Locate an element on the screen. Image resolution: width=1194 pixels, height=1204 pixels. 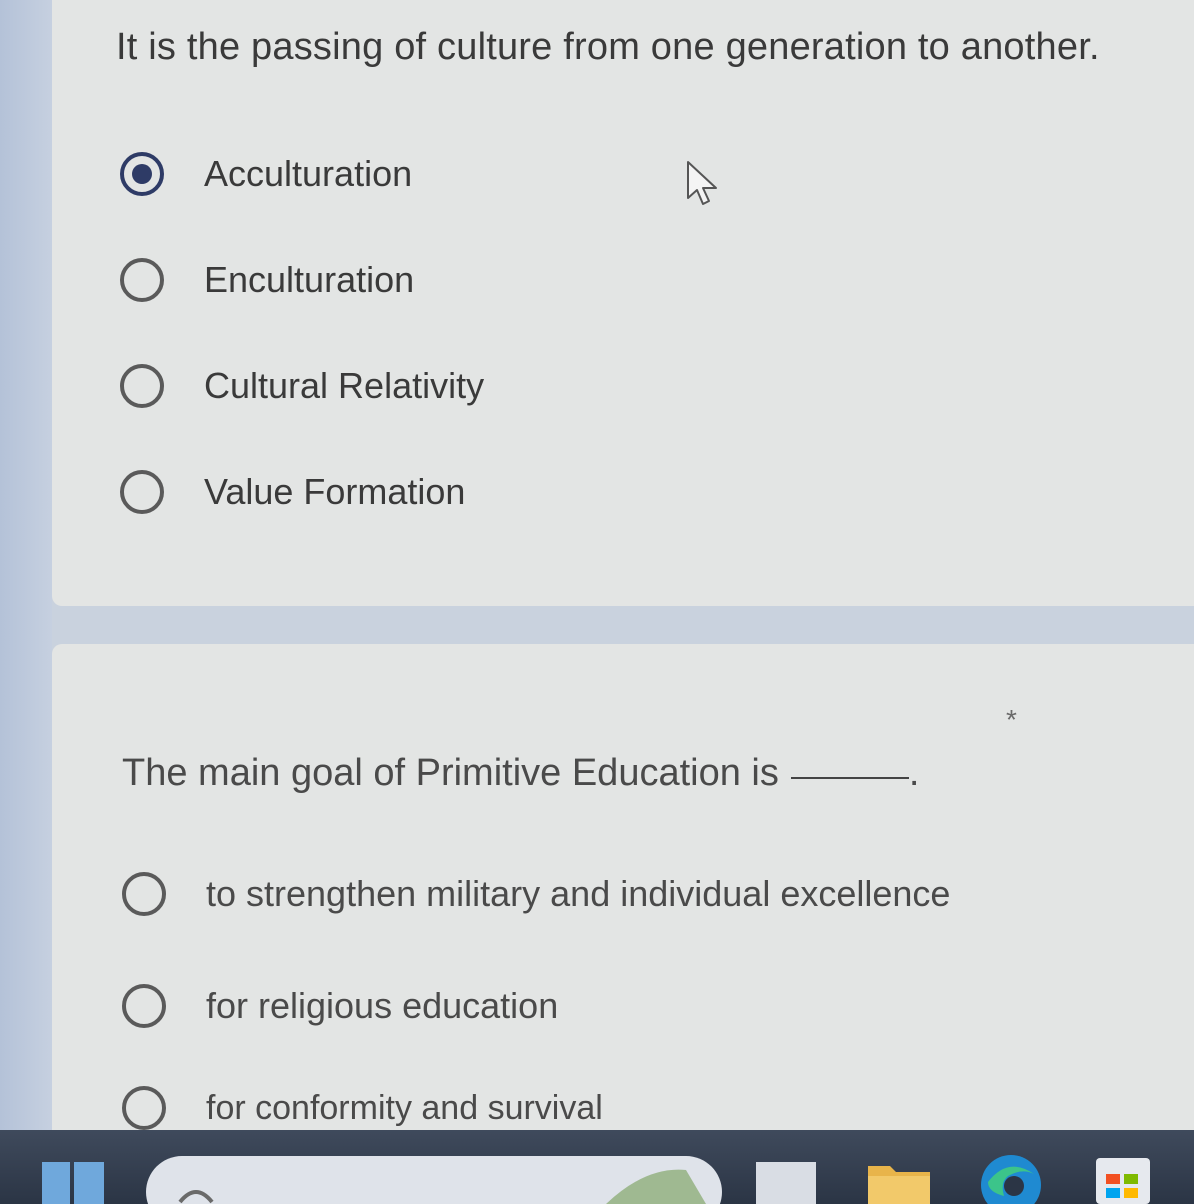
option-religious-education: for religious education is located at coordinates (340, 1006).